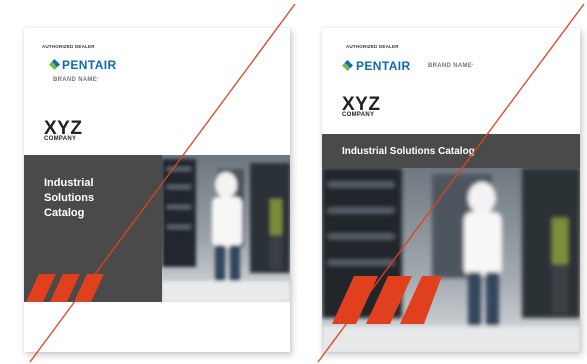  Describe the element at coordinates (226, 228) in the screenshot. I see `data-center-photo` at that location.